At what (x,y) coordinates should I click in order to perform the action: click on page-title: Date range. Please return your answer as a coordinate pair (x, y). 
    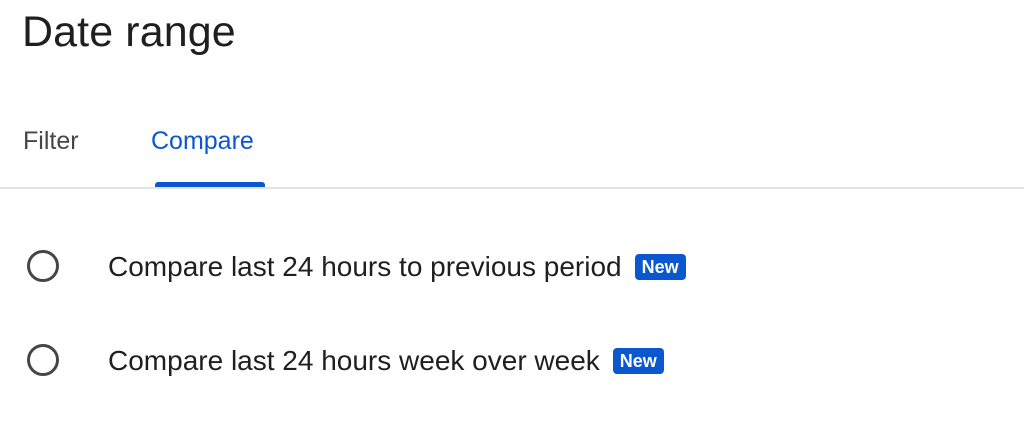
    Looking at the image, I should click on (129, 32).